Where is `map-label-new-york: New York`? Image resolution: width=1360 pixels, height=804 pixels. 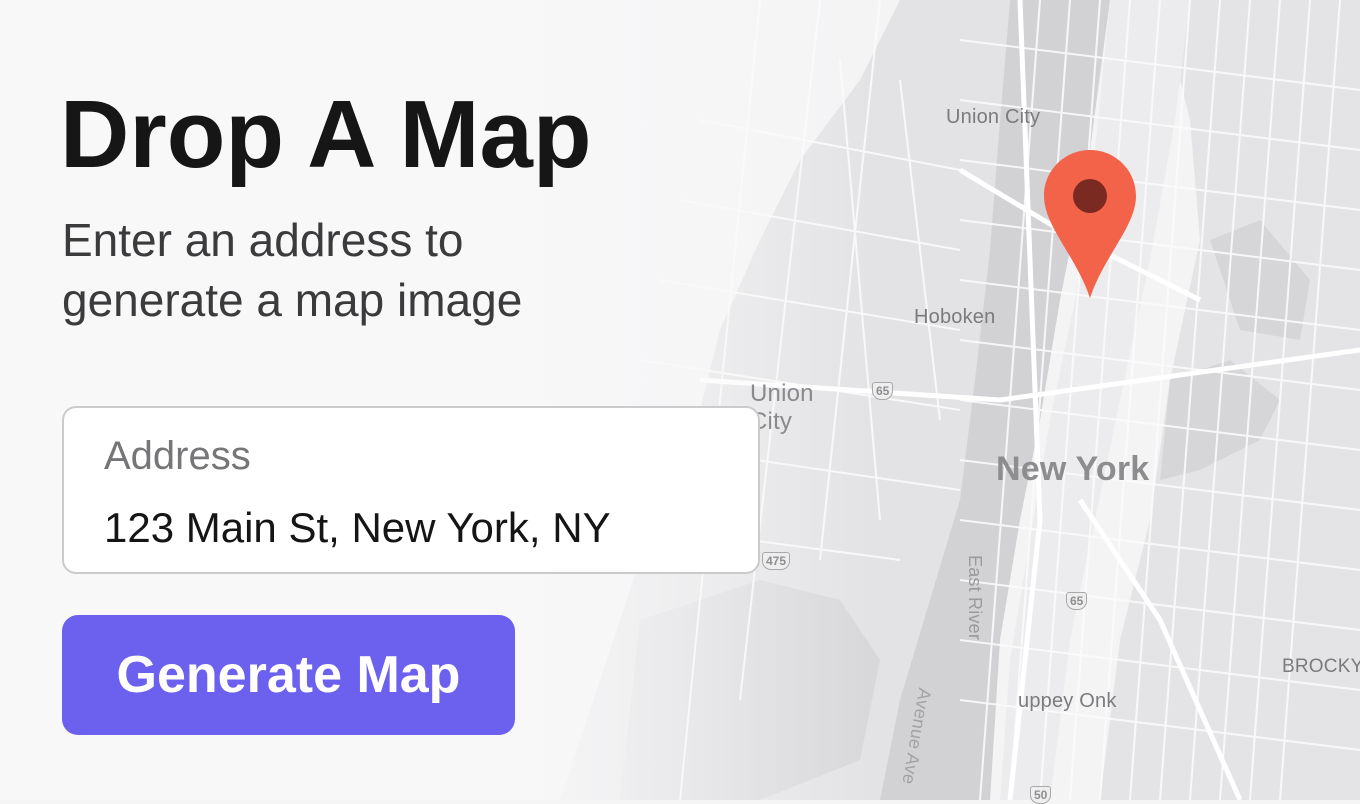 map-label-new-york: New York is located at coordinates (1073, 469).